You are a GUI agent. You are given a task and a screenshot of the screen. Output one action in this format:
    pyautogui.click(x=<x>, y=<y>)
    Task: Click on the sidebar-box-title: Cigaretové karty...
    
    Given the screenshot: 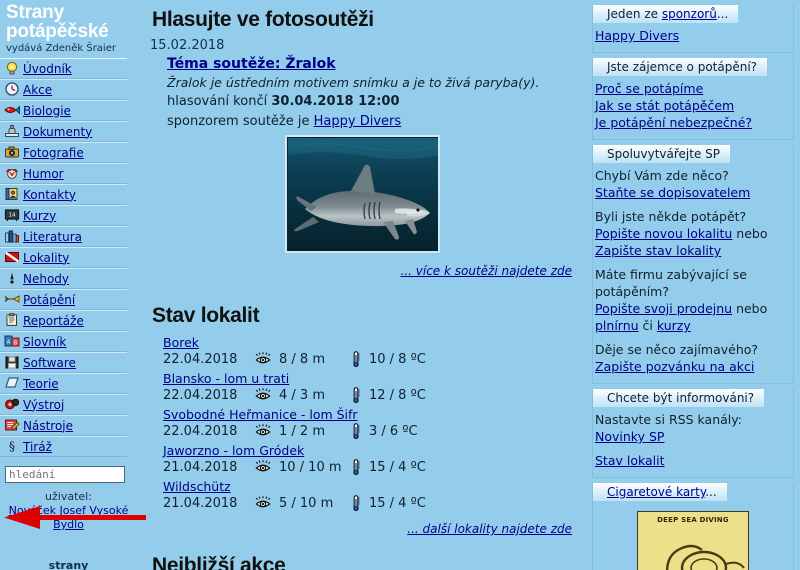 What is the action you would take?
    pyautogui.click(x=660, y=492)
    